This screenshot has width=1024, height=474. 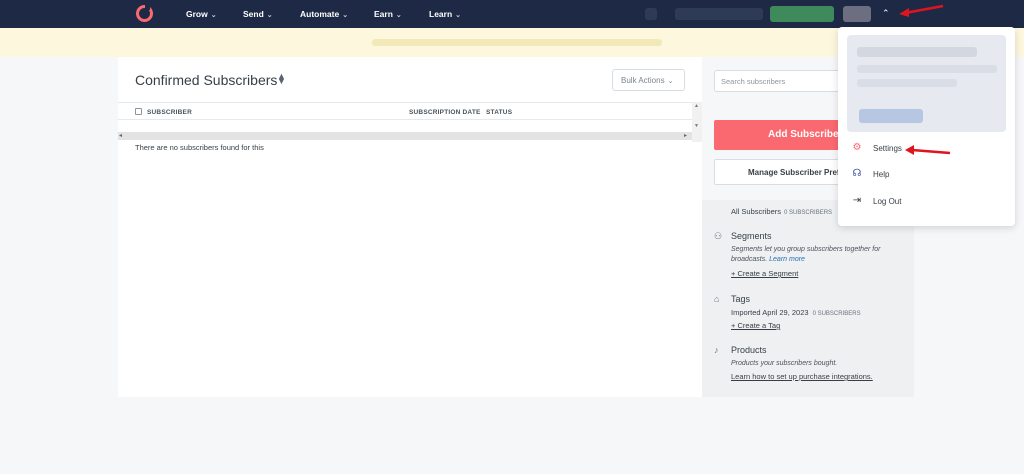 I want to click on scroll-left-icon: ◂, so click(x=120, y=135).